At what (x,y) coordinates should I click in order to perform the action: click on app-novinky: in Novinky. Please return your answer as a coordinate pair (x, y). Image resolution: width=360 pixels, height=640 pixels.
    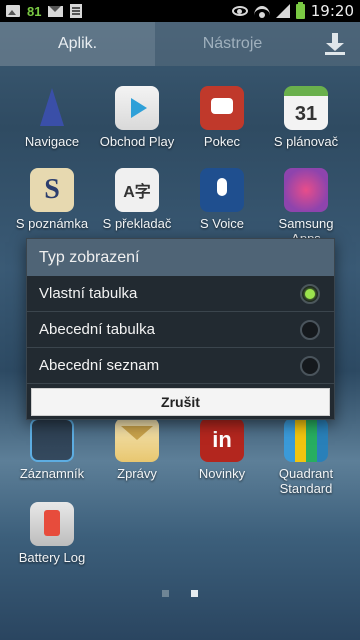
    Looking at the image, I should click on (222, 449).